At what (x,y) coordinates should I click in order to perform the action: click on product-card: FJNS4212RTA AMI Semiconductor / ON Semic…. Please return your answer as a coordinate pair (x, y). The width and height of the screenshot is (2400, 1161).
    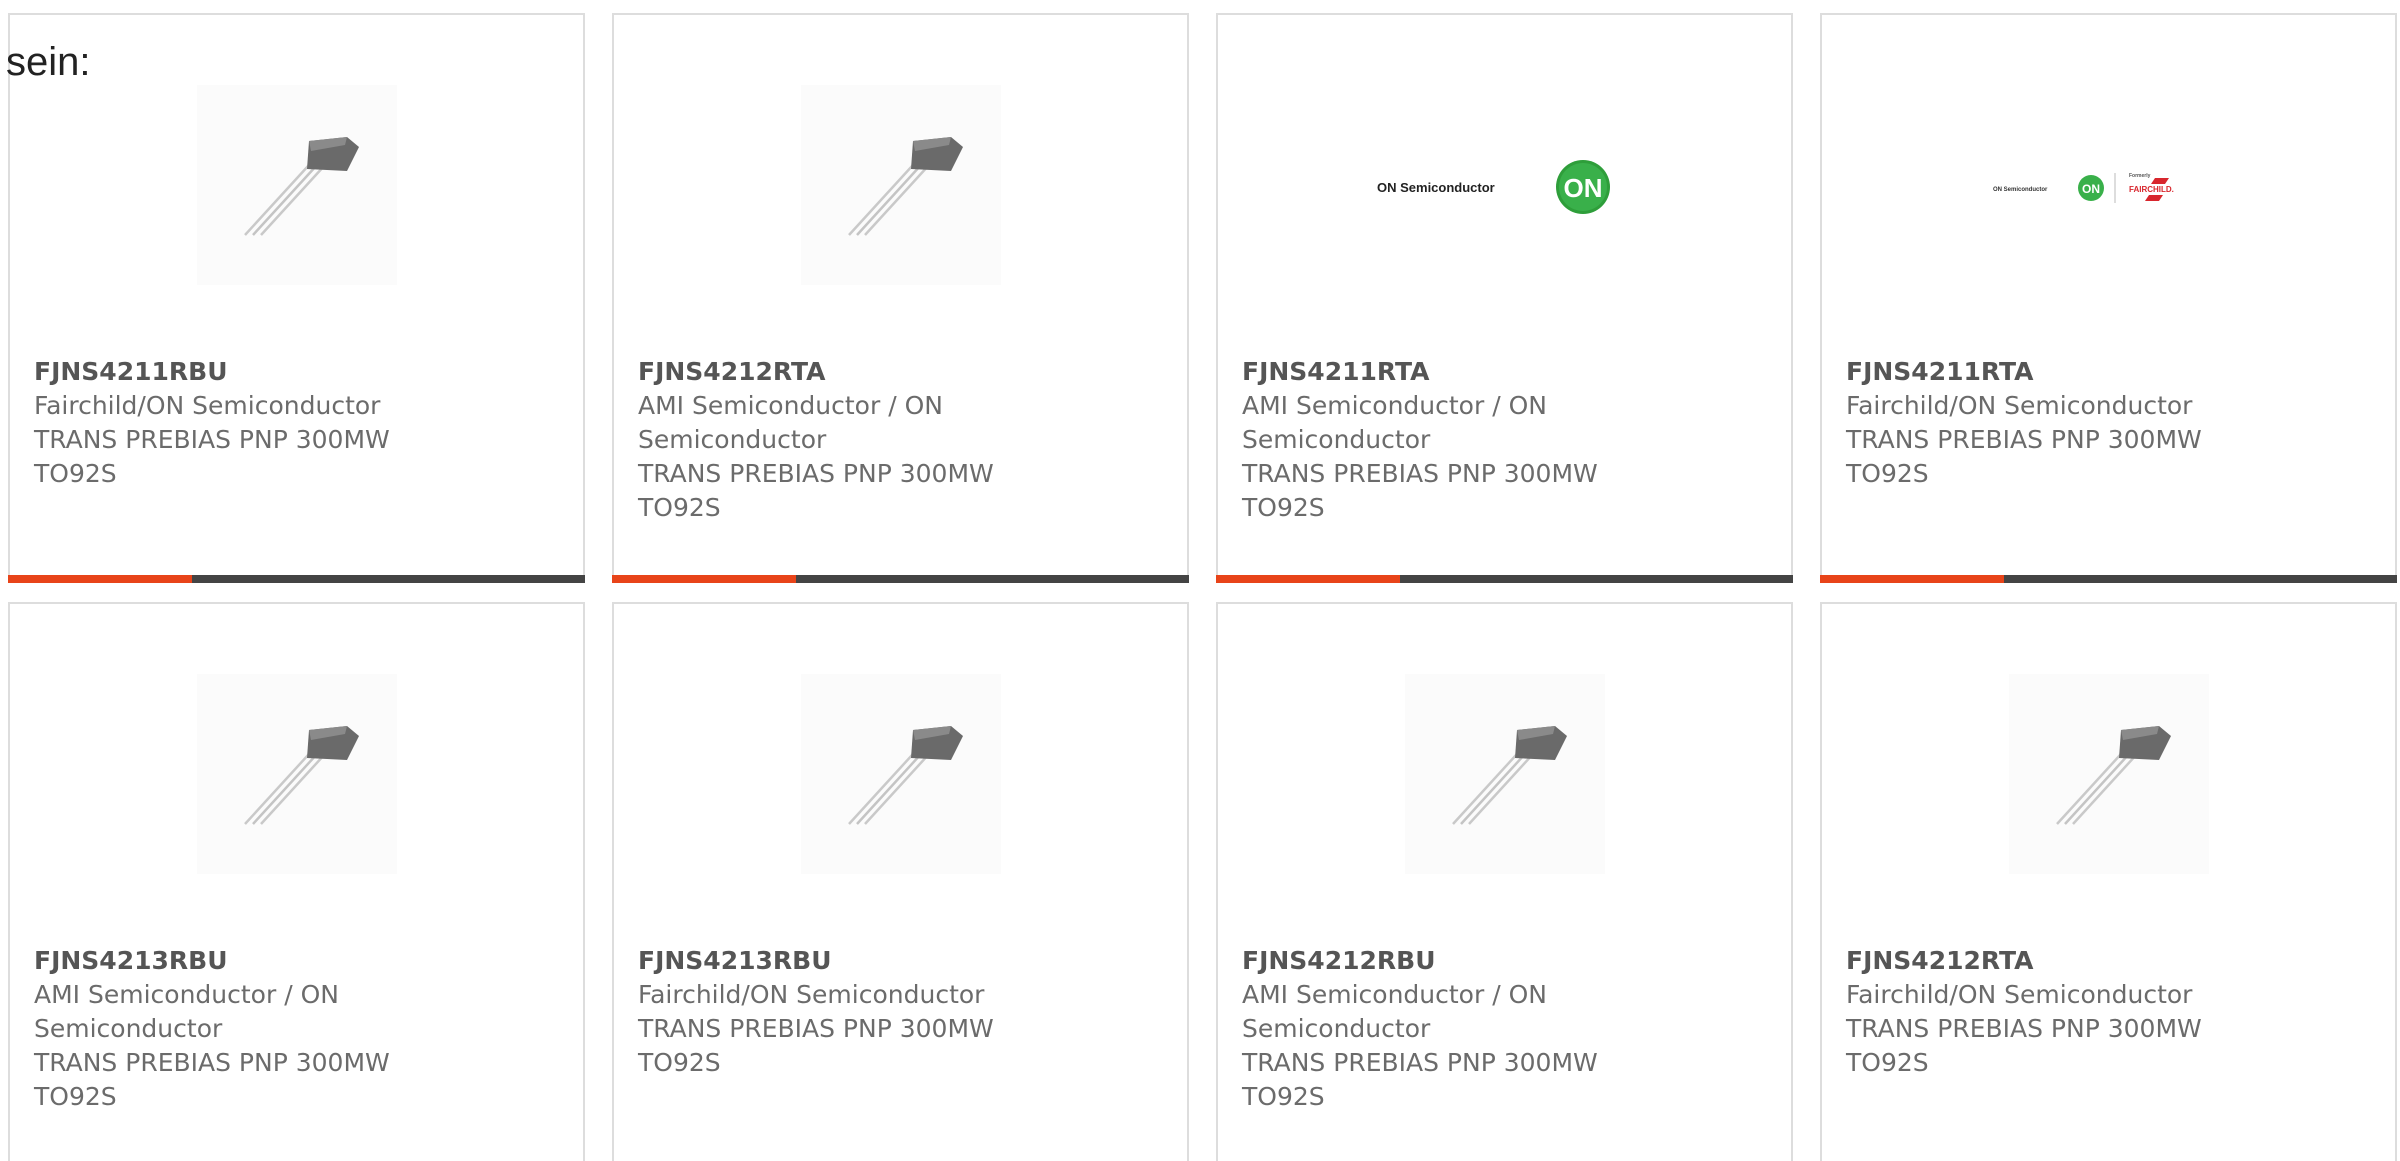
    Looking at the image, I should click on (900, 298).